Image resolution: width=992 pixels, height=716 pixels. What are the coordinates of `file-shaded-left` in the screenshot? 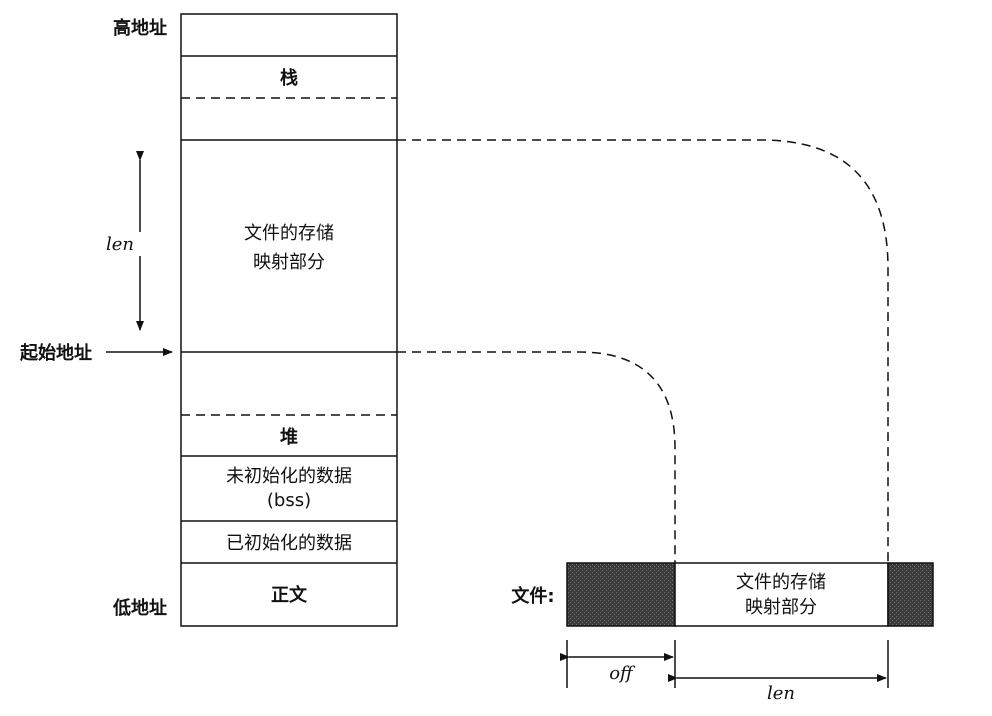 It's located at (621, 594).